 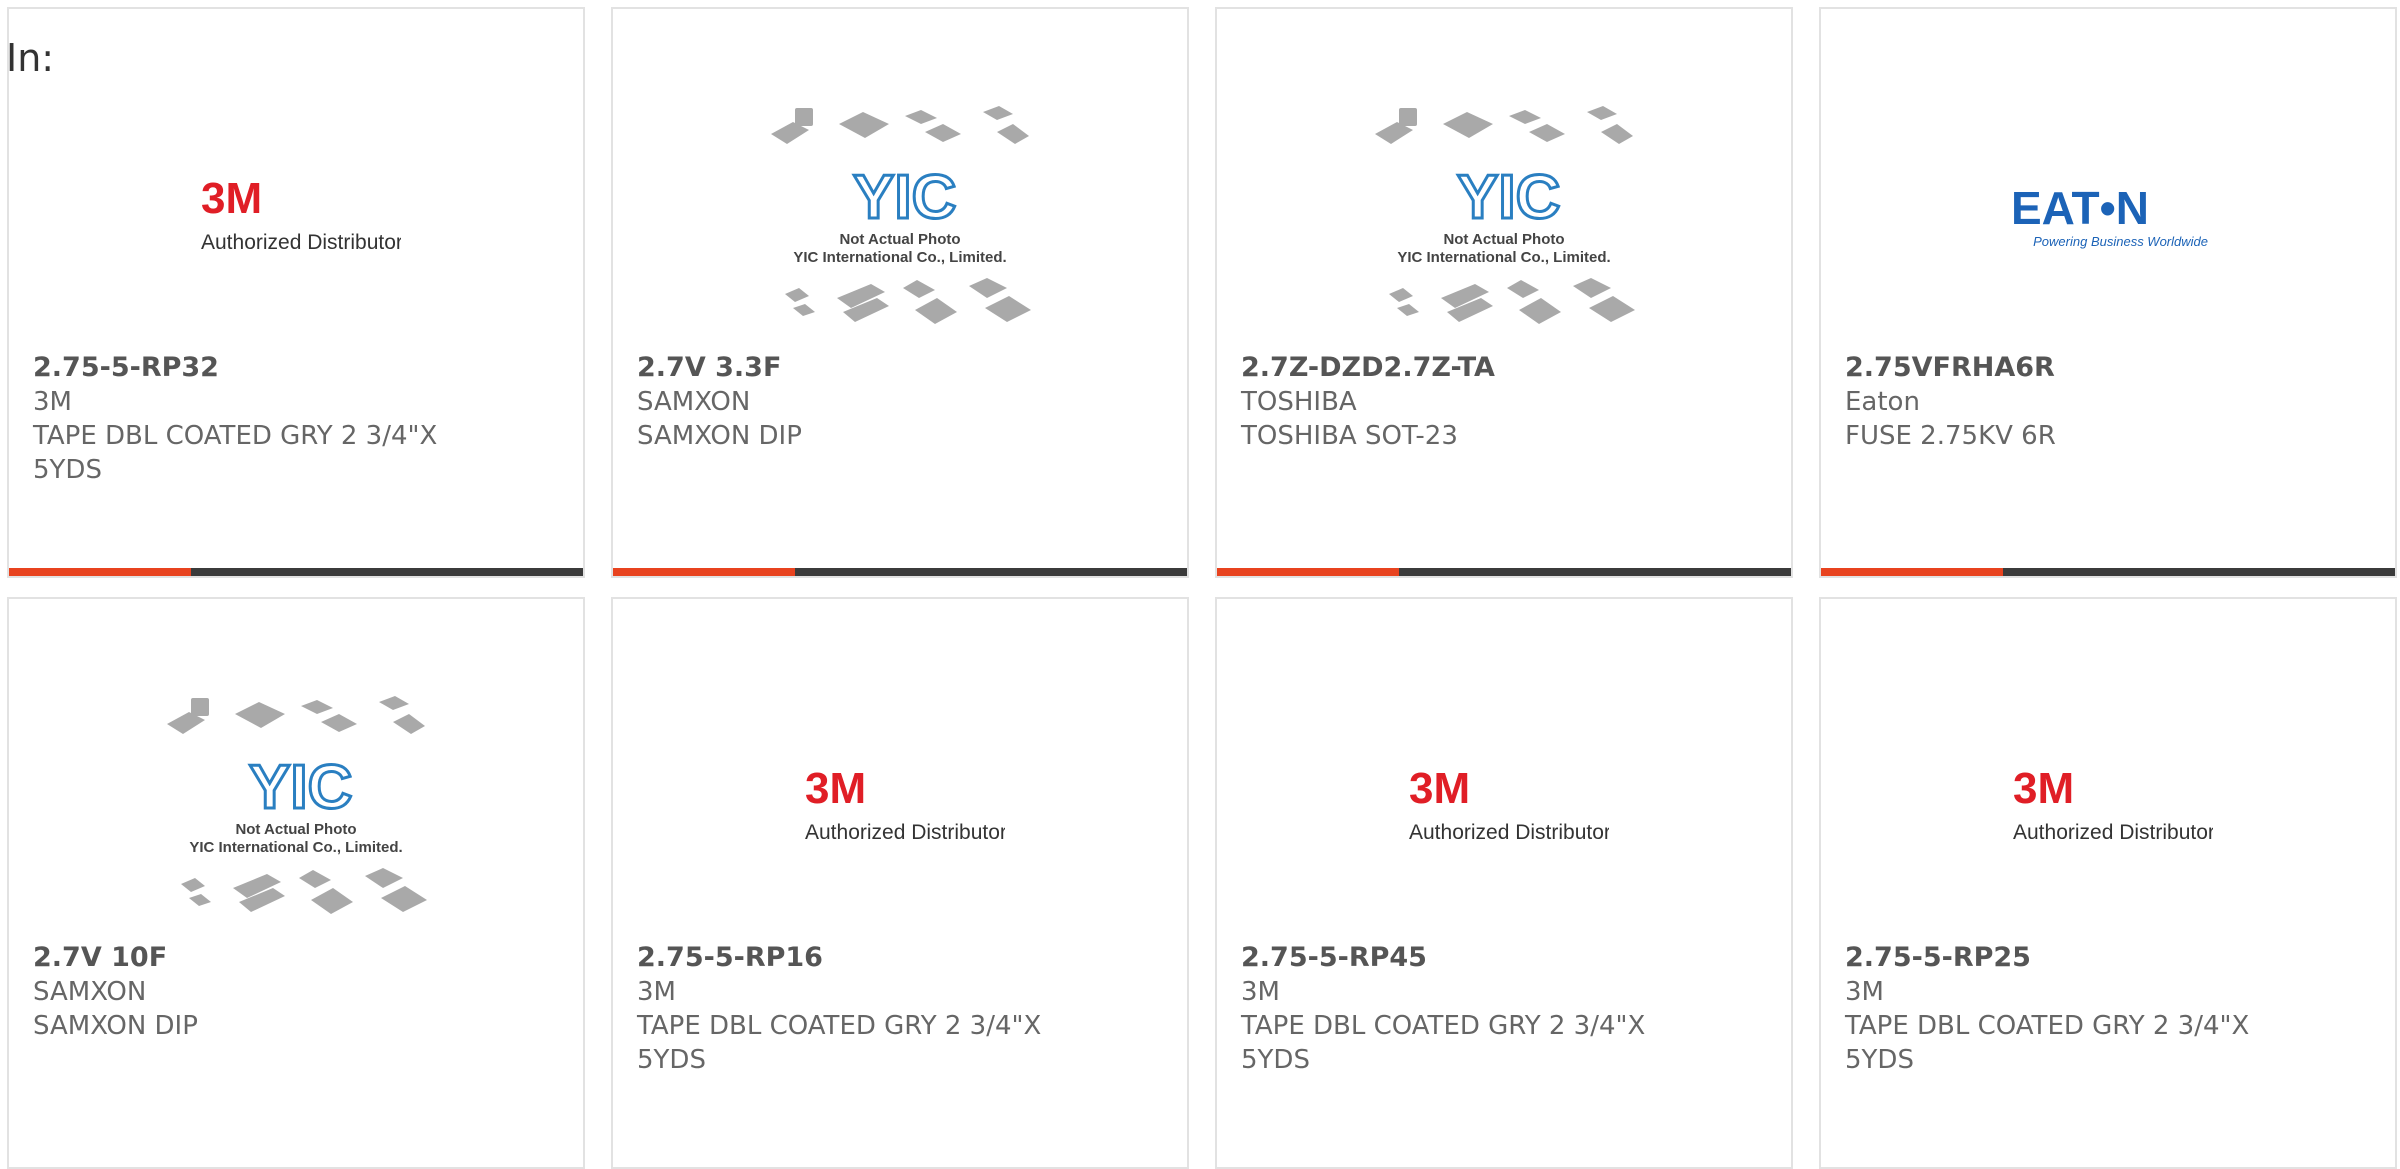 What do you see at coordinates (298, 958) in the screenshot?
I see `part-number: 2.7V 10F` at bounding box center [298, 958].